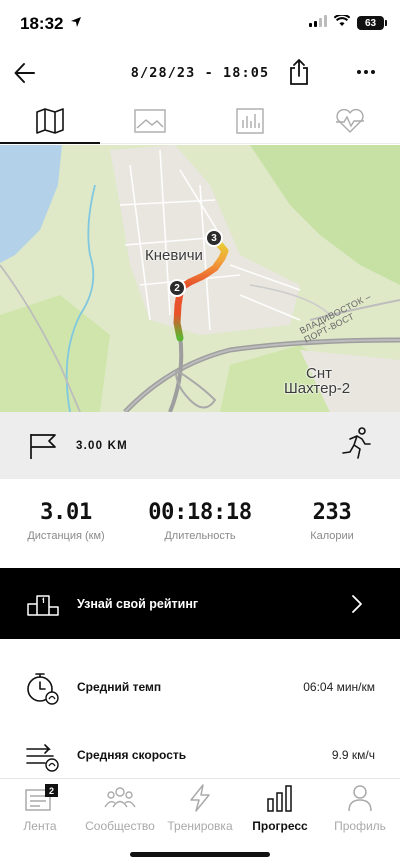 This screenshot has width=400, height=866. I want to click on stopwatch-icon, so click(43, 690).